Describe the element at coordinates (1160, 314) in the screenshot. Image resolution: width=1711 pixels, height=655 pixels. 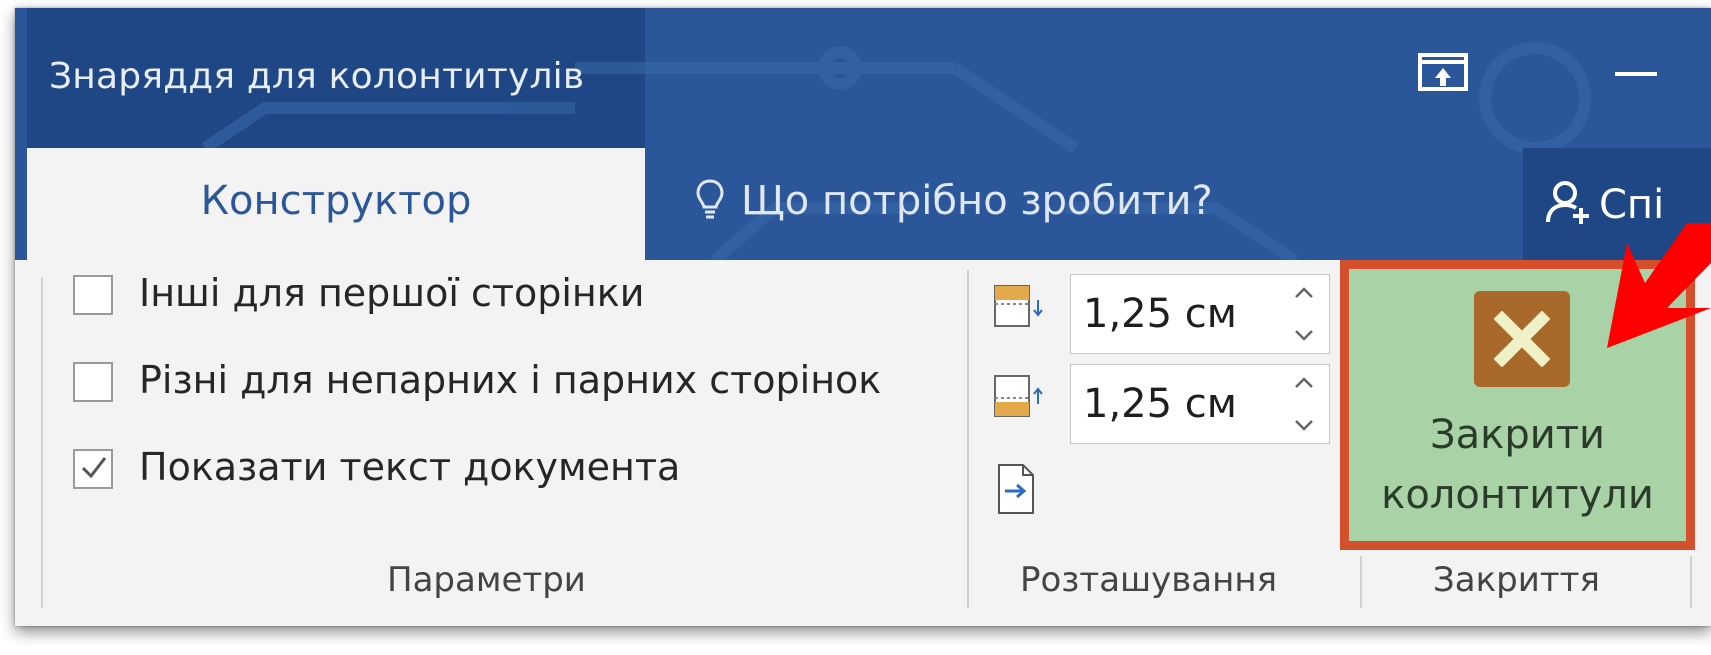
I see `header-from-top-value: 1,25 см` at that location.